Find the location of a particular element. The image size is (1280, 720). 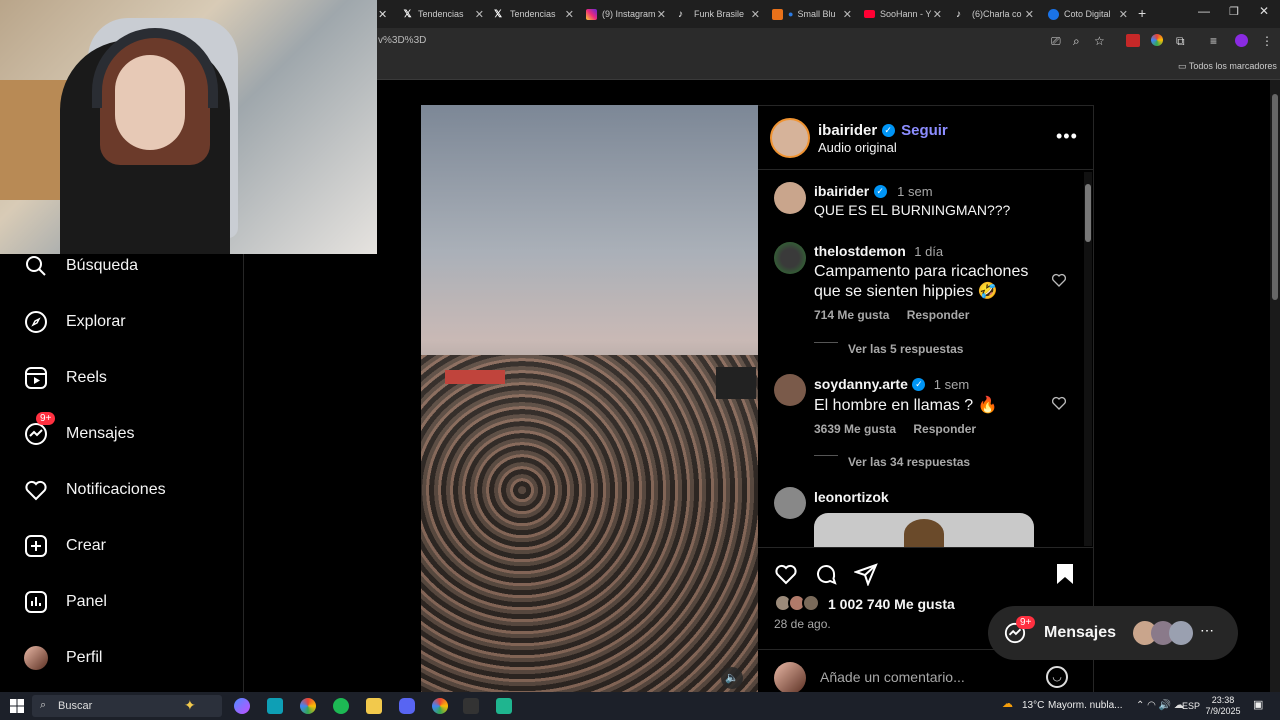

browser-tab: Coto Digital ✕ is located at coordinates (1088, 14).